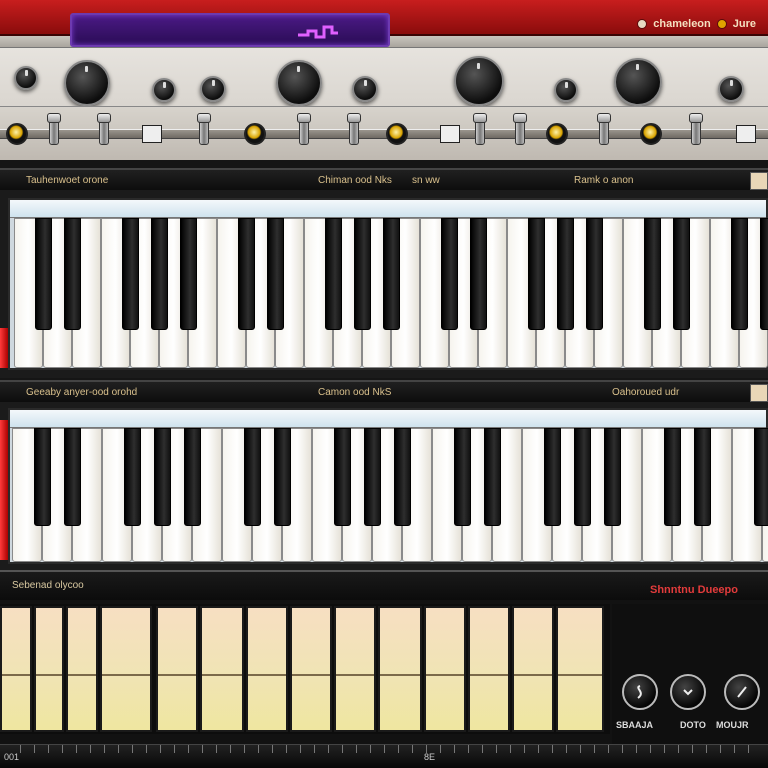 This screenshot has height=768, width=768. What do you see at coordinates (82, 392) in the screenshot?
I see `lower-header-left: Geeaby anyer-ood orohd` at bounding box center [82, 392].